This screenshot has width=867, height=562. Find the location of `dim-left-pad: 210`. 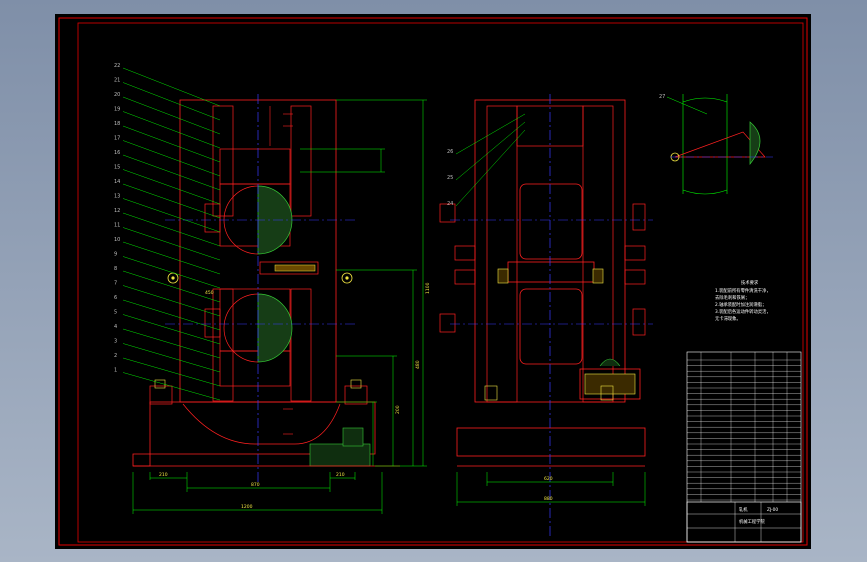

dim-left-pad: 210 is located at coordinates (163, 475).